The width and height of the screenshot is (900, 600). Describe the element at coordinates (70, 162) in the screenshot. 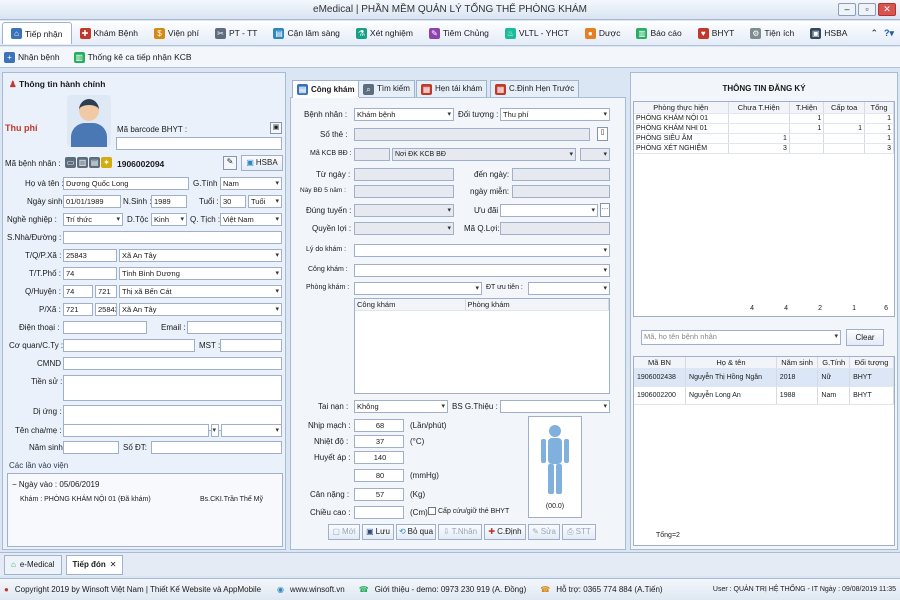

I see `card-reader-icon: ▭` at that location.